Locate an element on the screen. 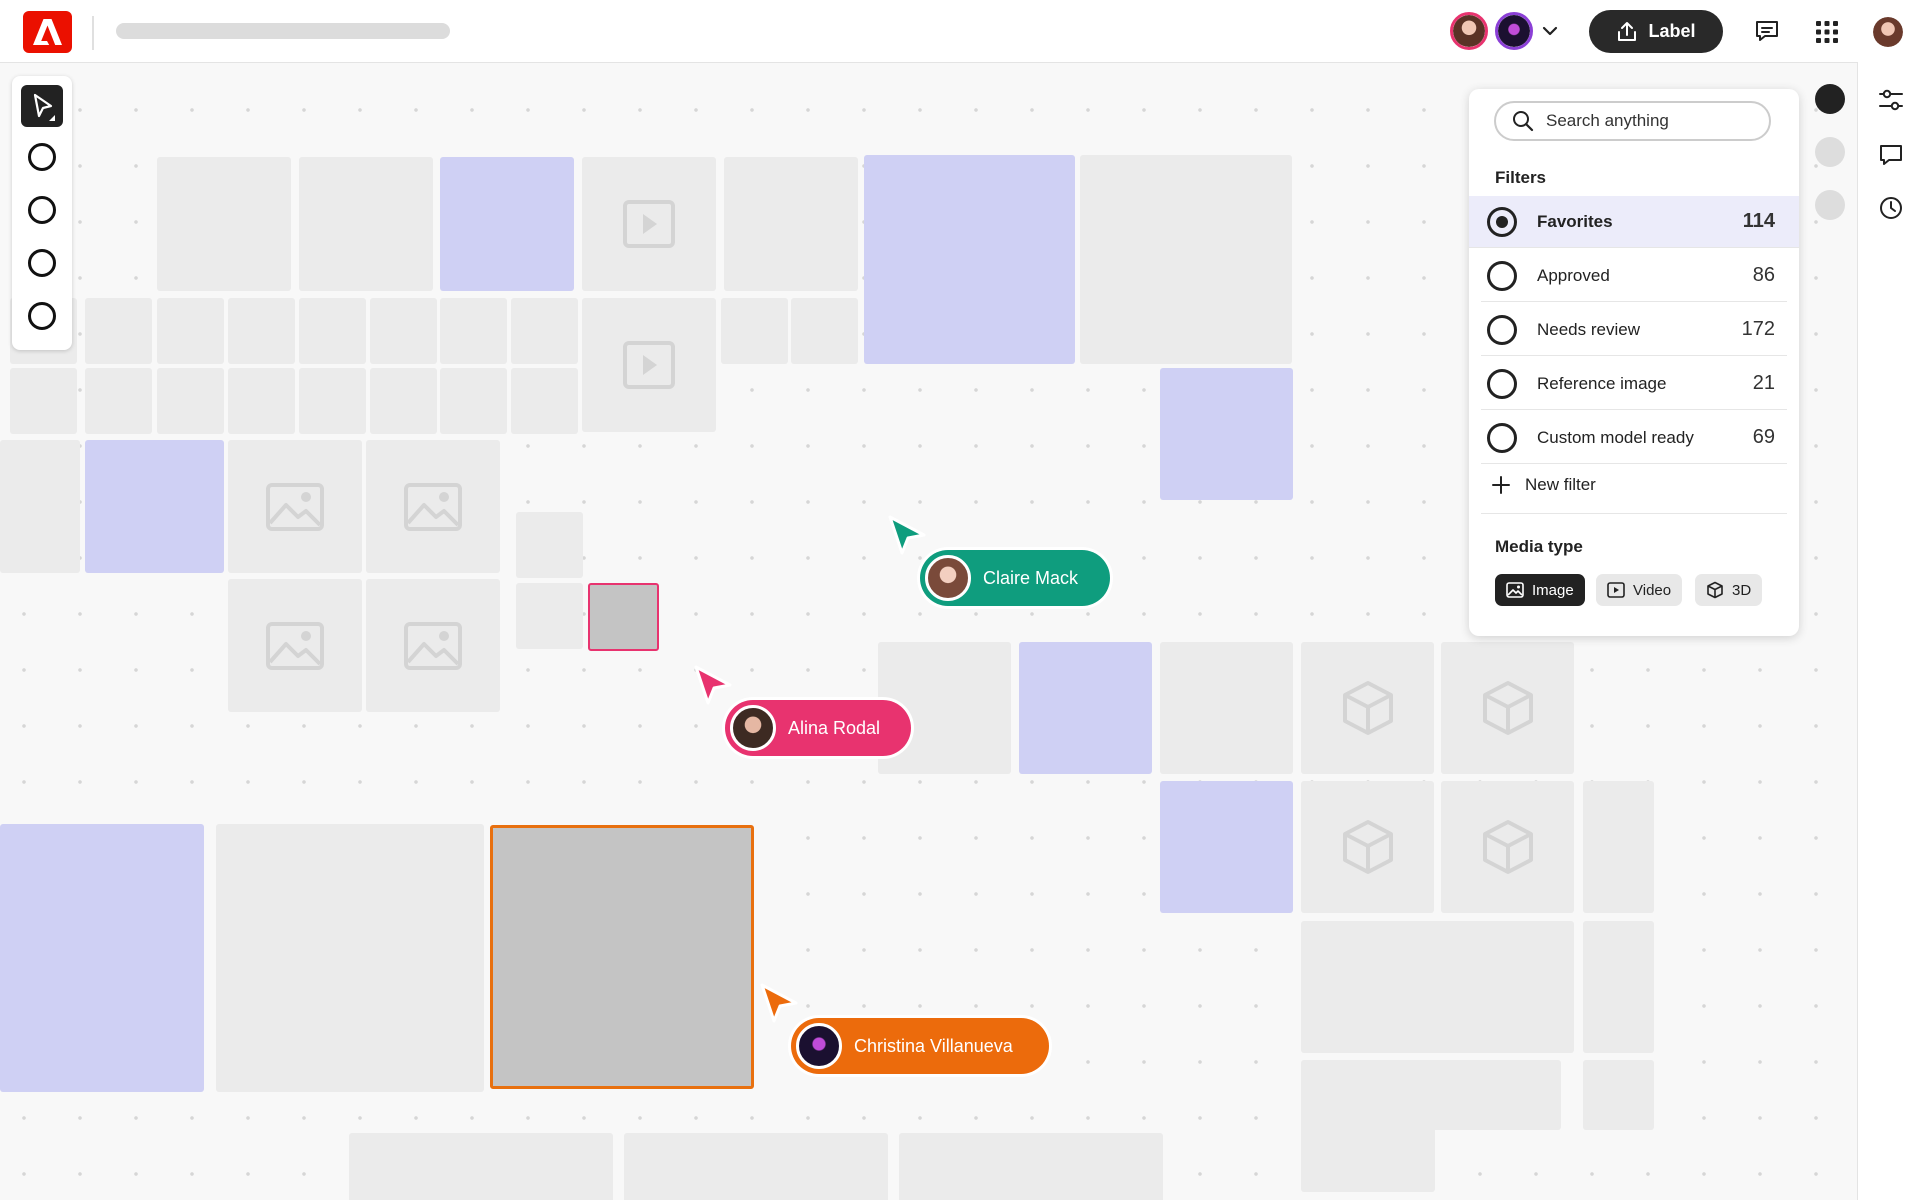  media-type-heading: Media type is located at coordinates (1539, 546).